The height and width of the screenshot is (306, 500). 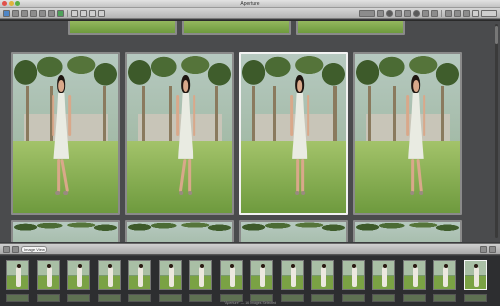 I want to click on toolbar-left-group, so click(x=54, y=13).